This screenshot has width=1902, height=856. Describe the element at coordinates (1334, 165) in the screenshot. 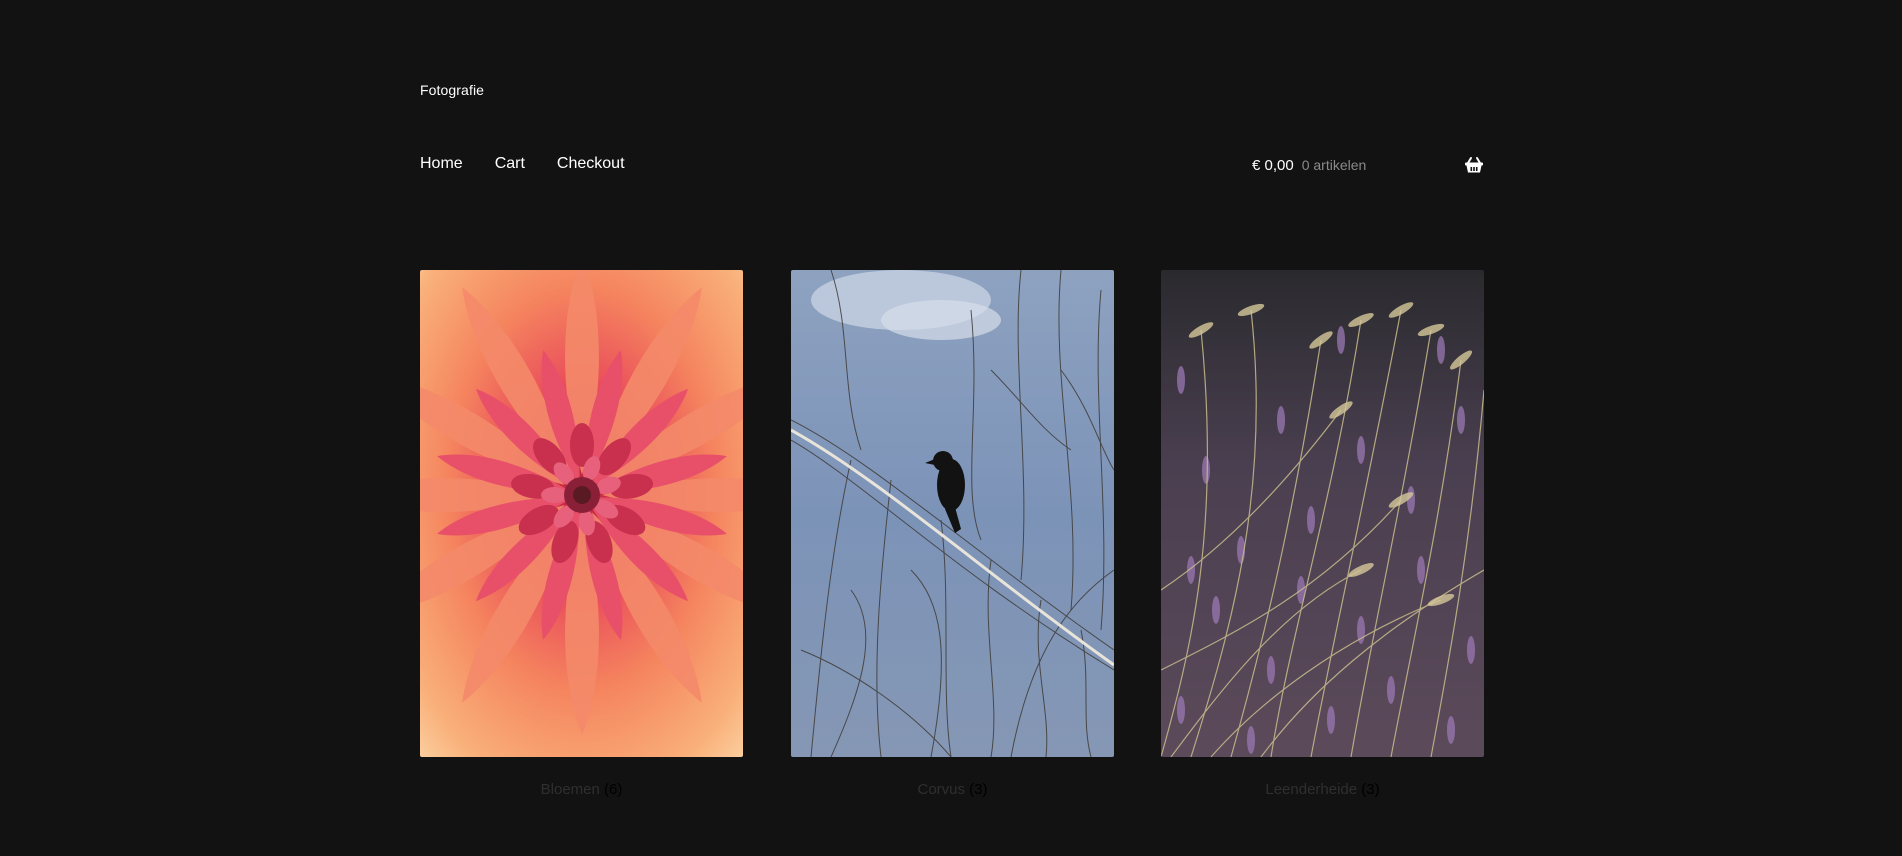

I see `cart-item-count: 0 artikelen` at that location.